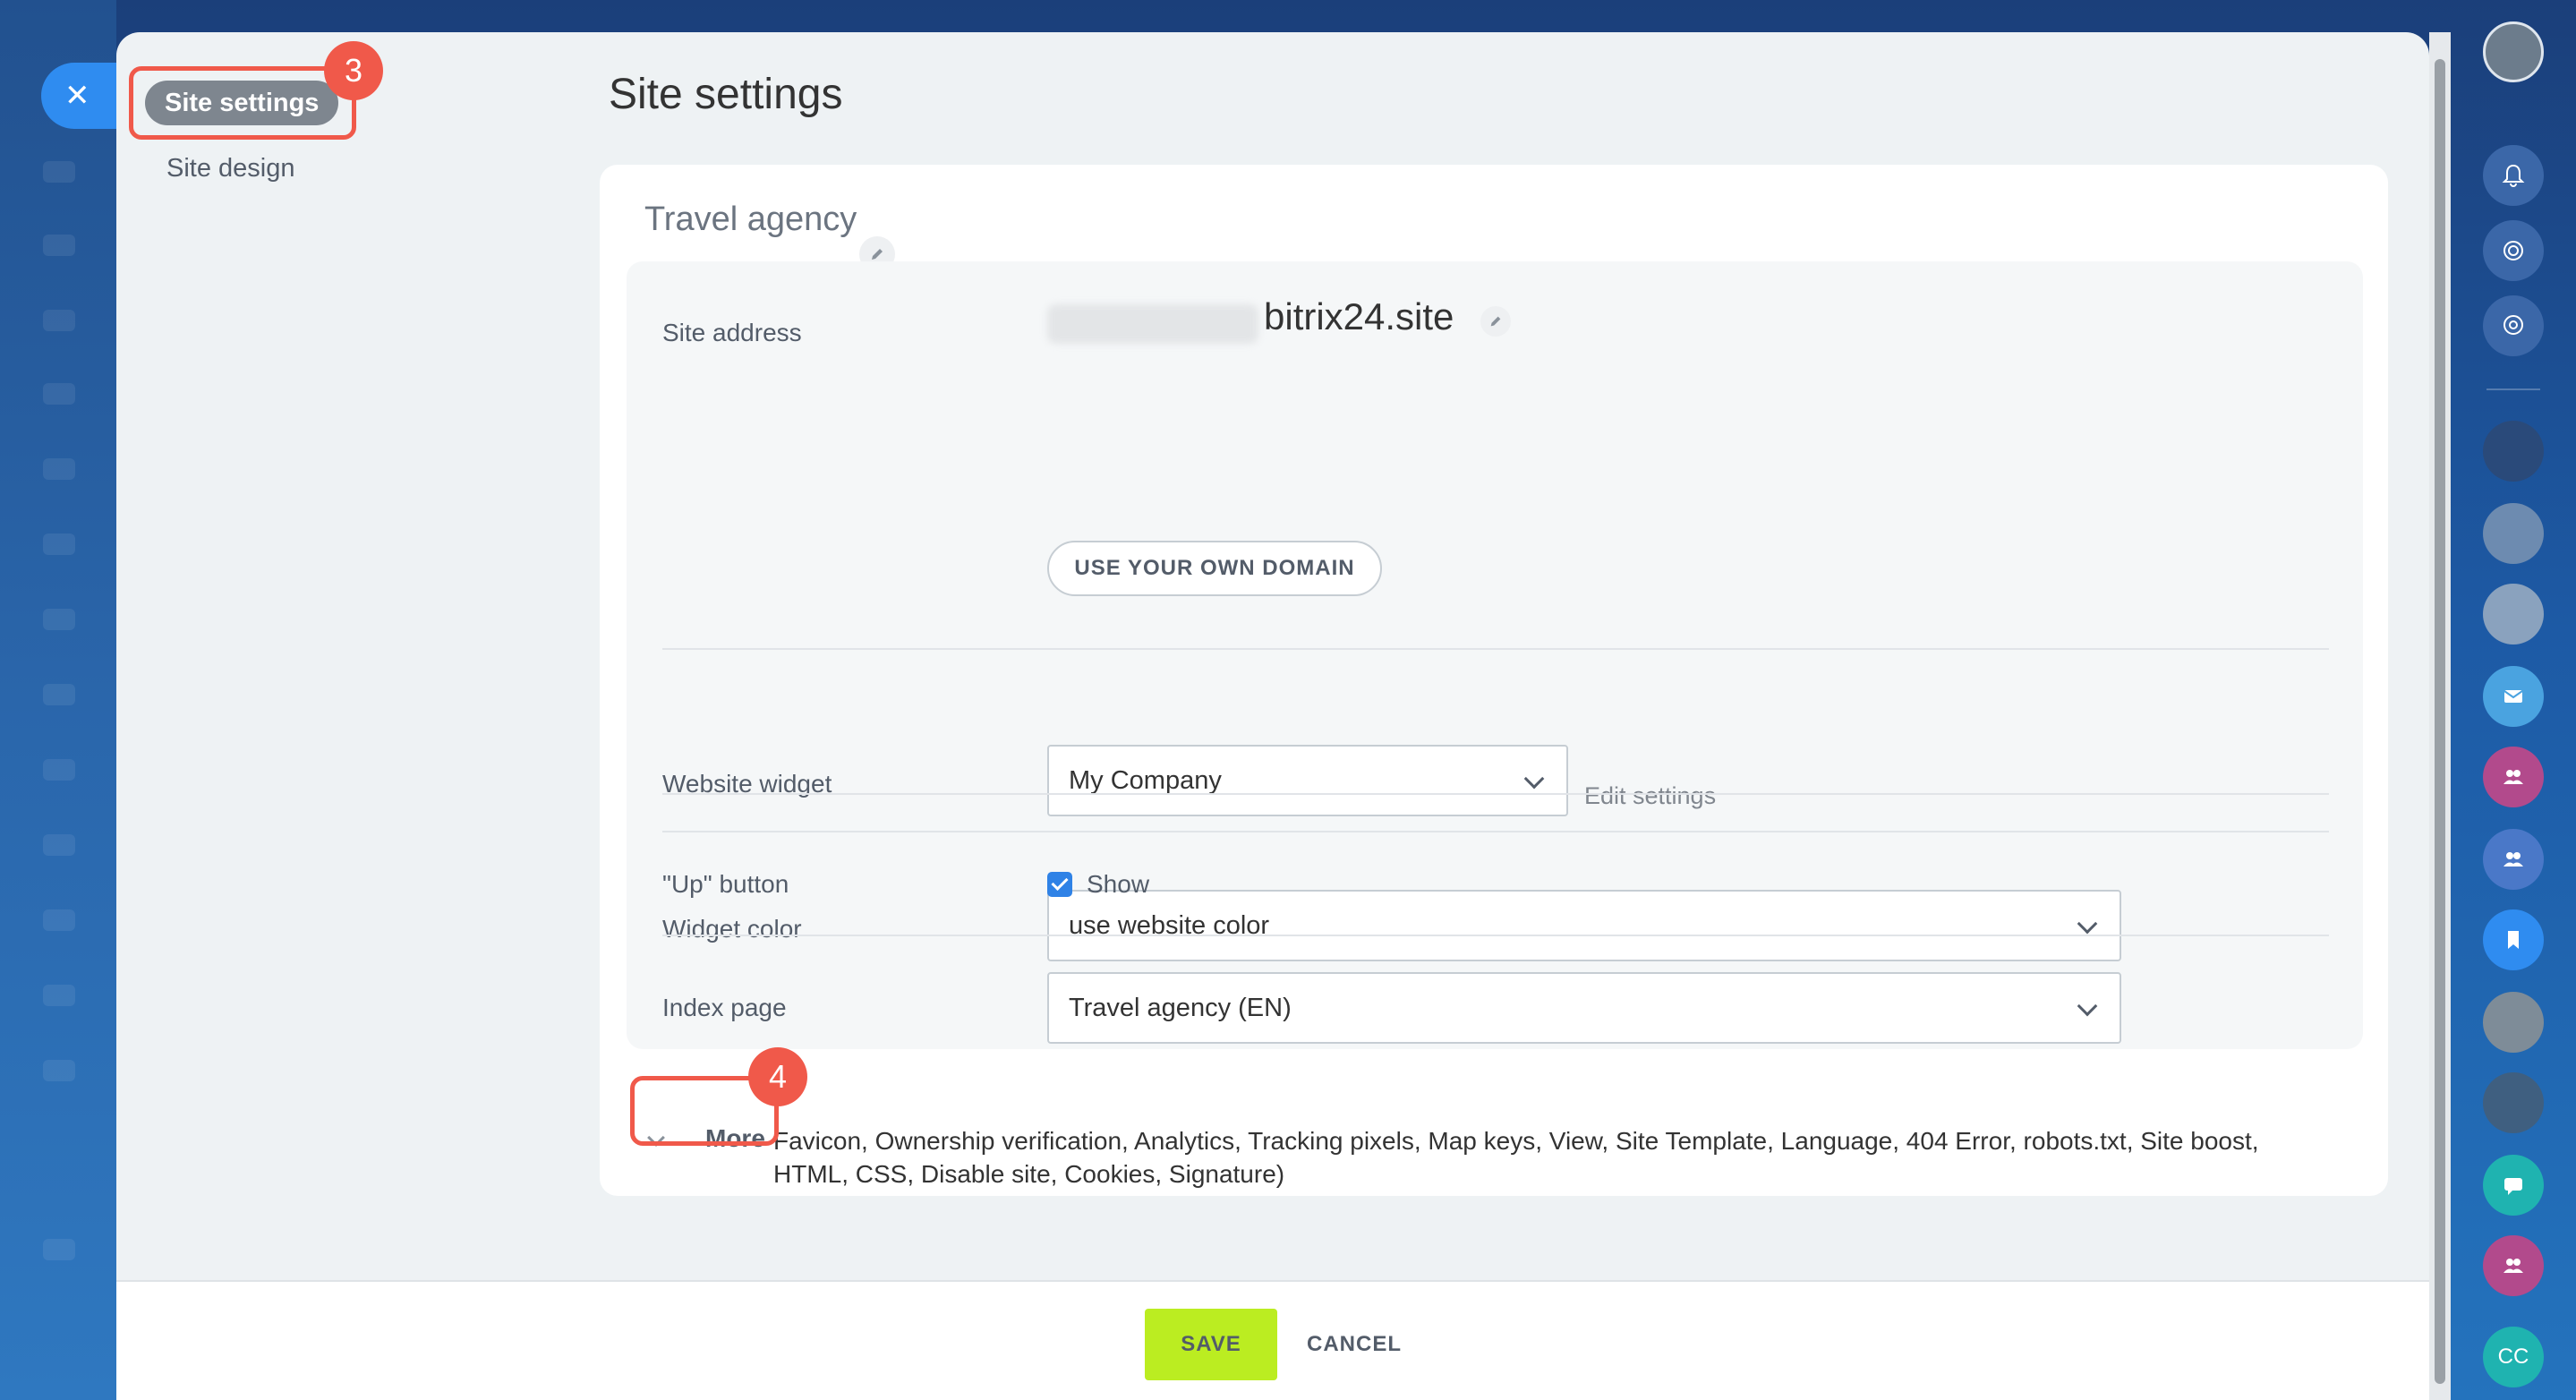 The width and height of the screenshot is (2576, 1400). I want to click on user-avatar, so click(2513, 51).